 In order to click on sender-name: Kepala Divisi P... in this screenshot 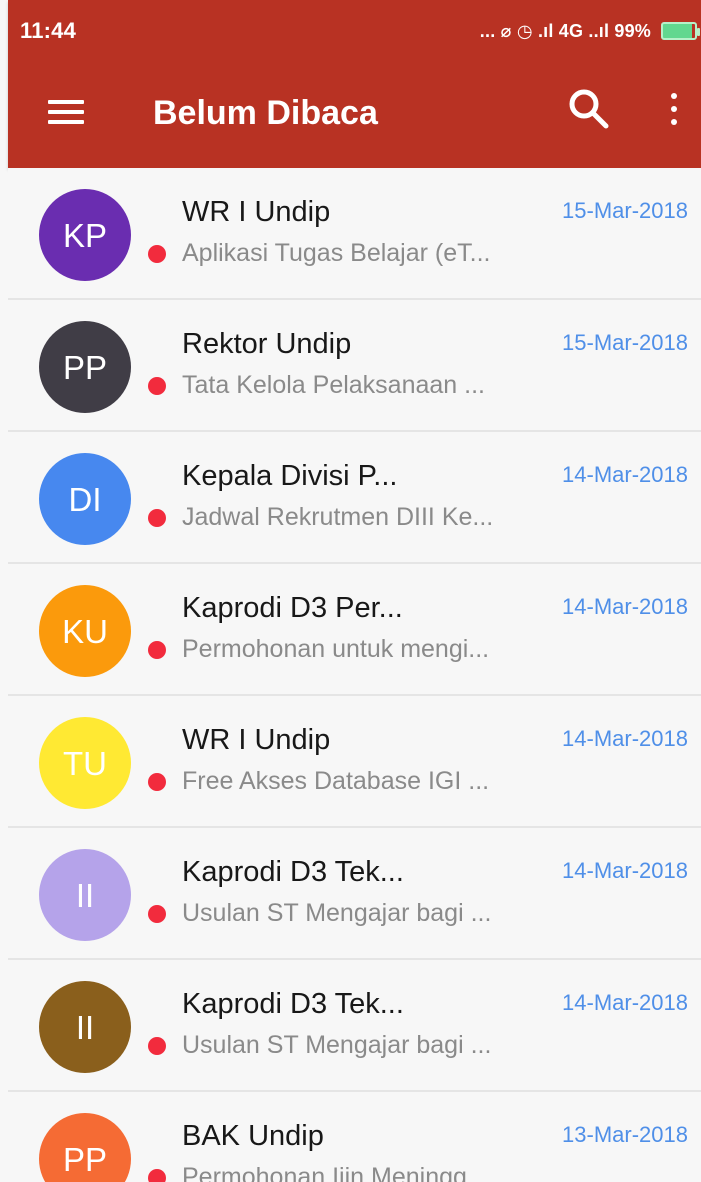, I will do `click(290, 476)`.